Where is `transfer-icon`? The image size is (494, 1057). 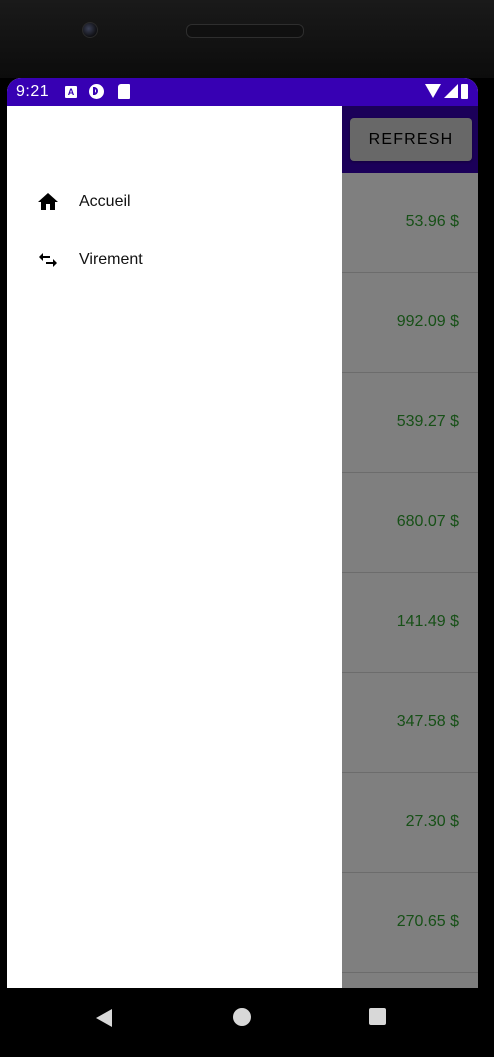 transfer-icon is located at coordinates (48, 260).